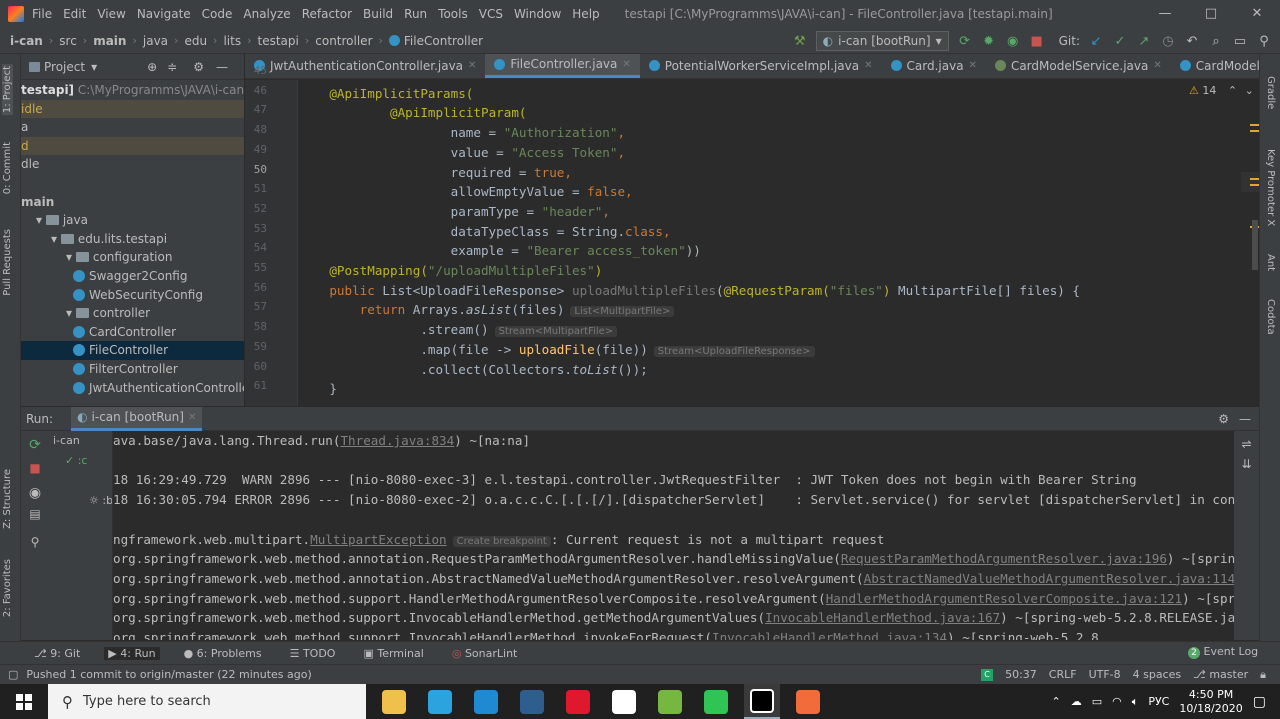 This screenshot has width=1280, height=719. I want to click on breadcrumb-item: FileController, so click(443, 41).